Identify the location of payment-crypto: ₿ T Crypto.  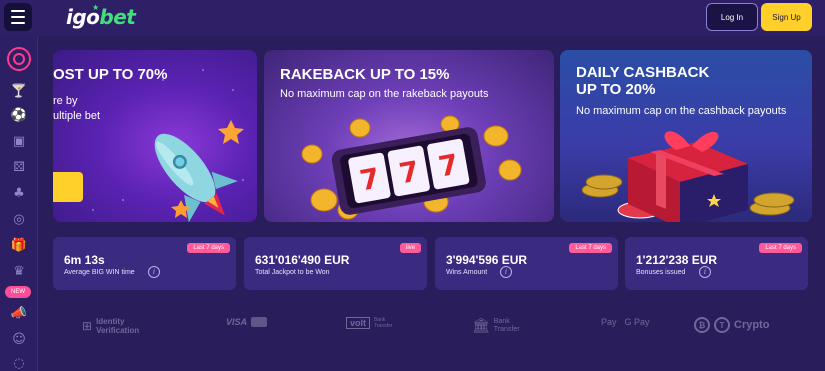
(731, 325).